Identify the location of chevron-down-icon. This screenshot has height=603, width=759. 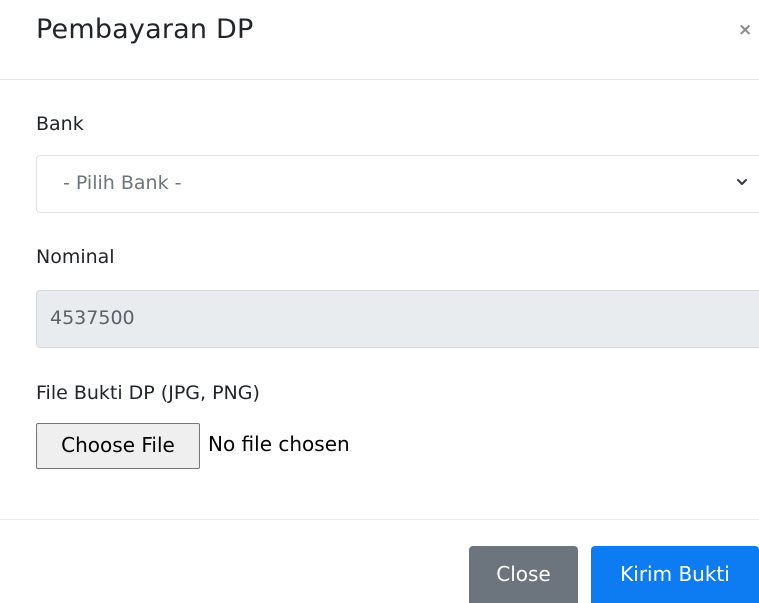
(742, 182).